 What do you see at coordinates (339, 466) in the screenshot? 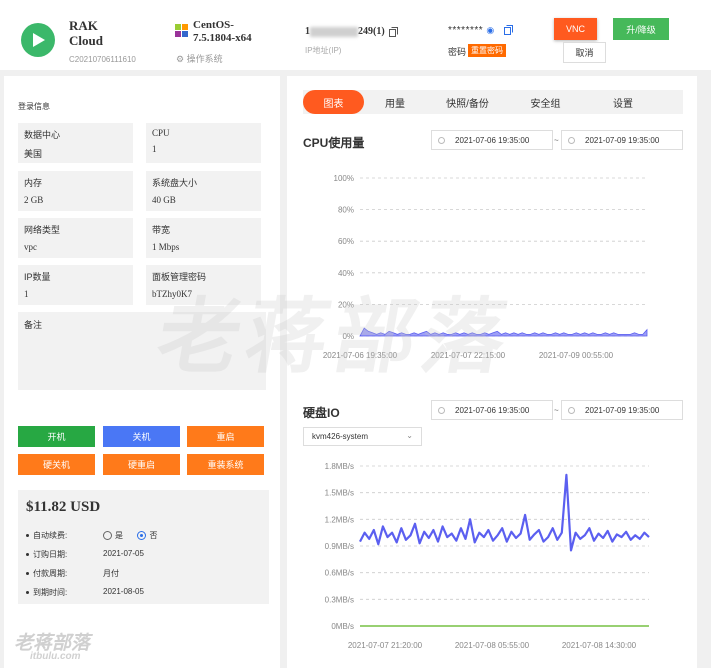
I see `y-tick-label: 1.8MB/s` at bounding box center [339, 466].